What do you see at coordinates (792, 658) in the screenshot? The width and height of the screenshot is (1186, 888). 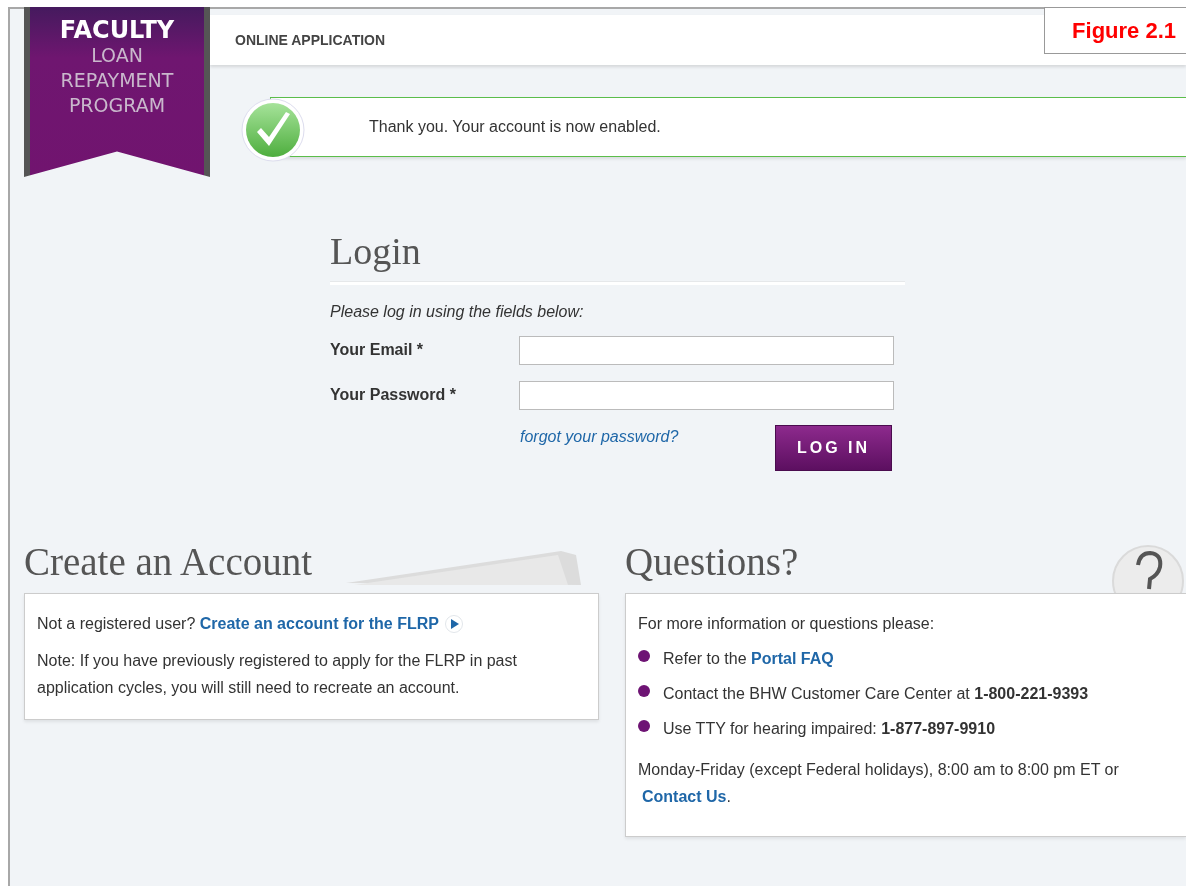 I see `faq-link: Portal FAQ` at bounding box center [792, 658].